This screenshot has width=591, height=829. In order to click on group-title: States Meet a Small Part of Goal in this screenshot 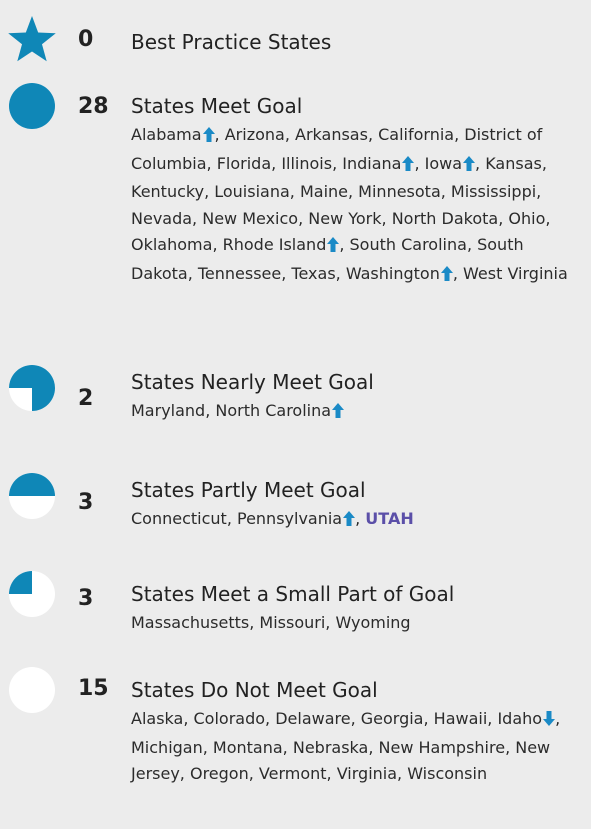, I will do `click(293, 594)`.